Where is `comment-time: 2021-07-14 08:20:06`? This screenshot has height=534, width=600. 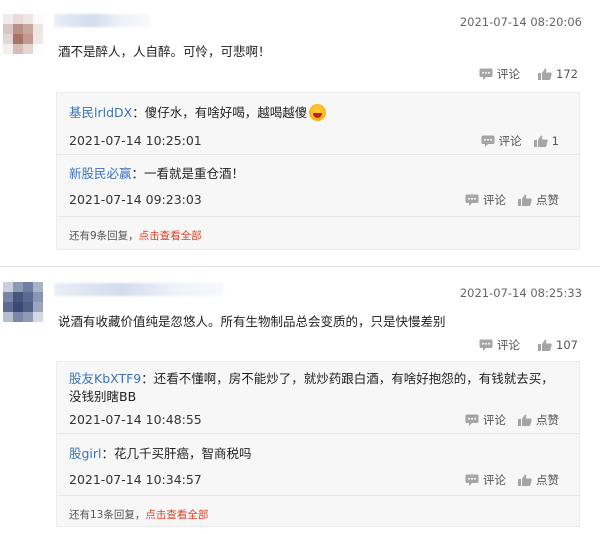 comment-time: 2021-07-14 08:20:06 is located at coordinates (520, 22).